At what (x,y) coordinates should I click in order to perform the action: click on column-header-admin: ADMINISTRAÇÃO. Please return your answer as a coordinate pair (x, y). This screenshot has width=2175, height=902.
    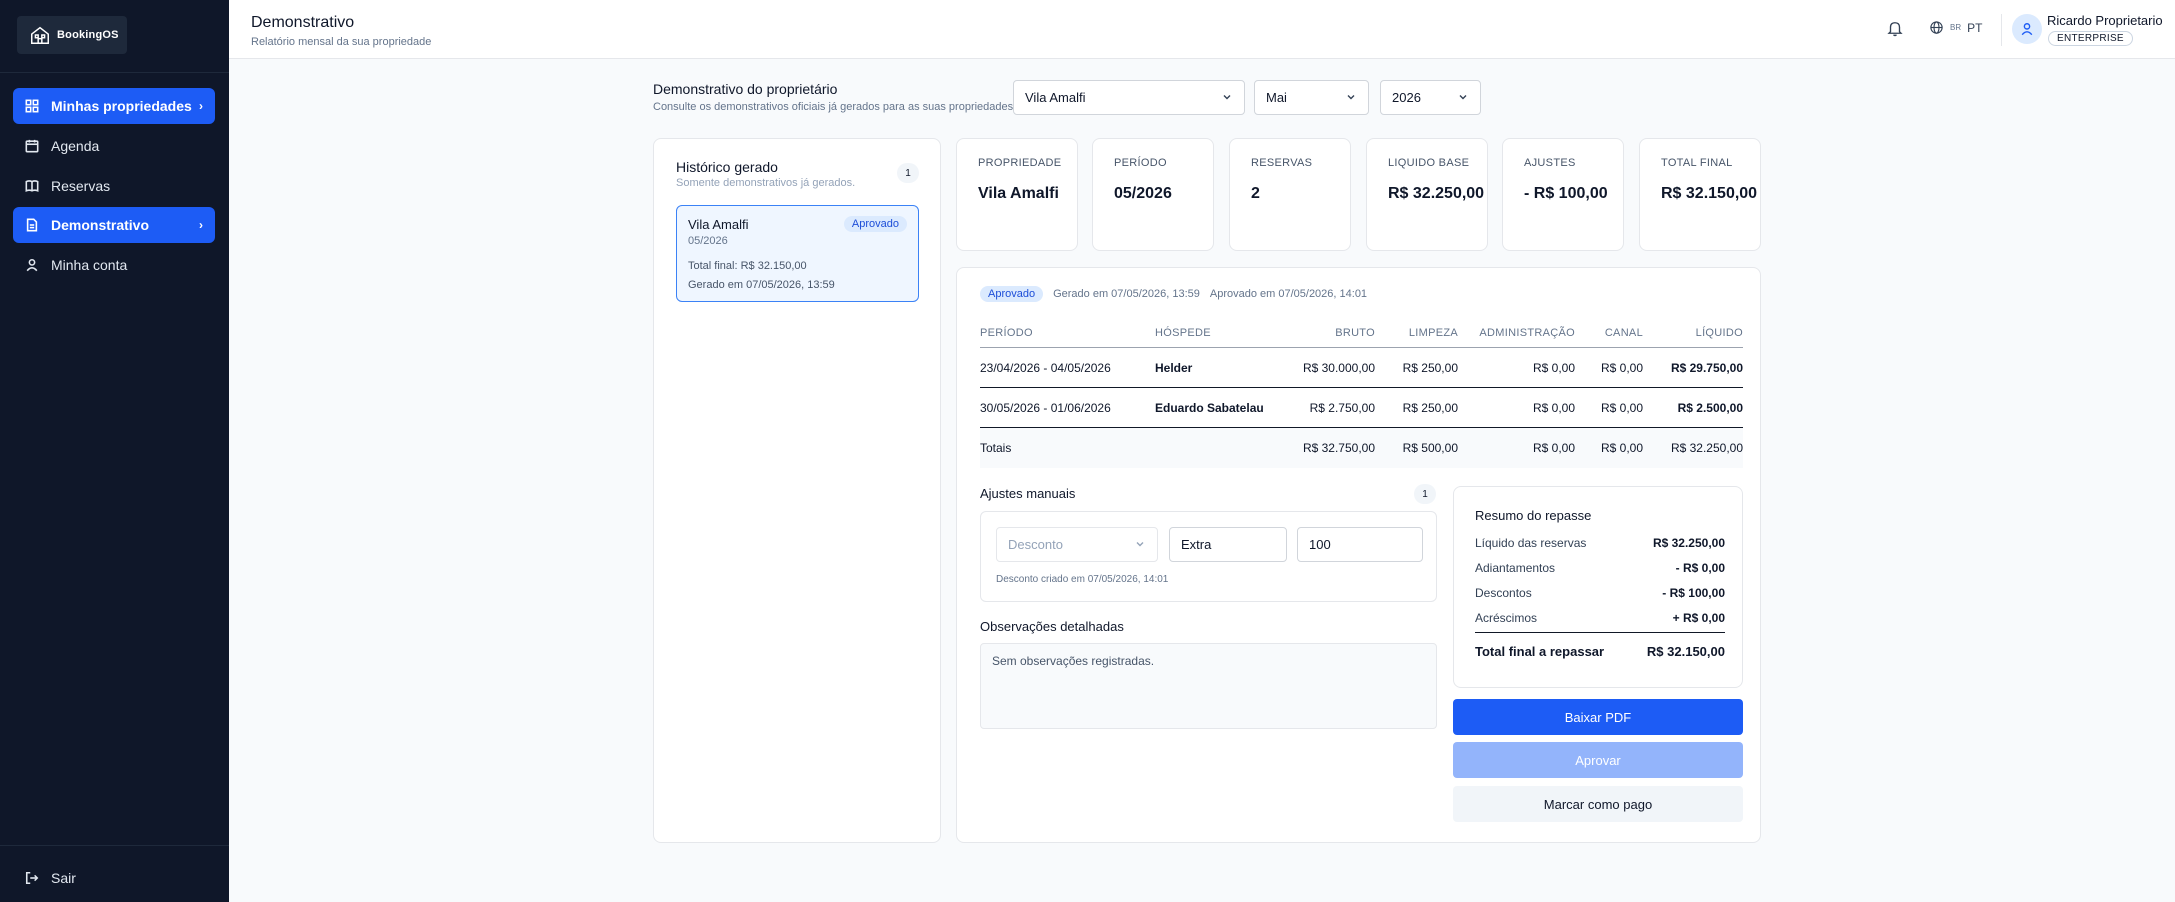
    Looking at the image, I should click on (1527, 332).